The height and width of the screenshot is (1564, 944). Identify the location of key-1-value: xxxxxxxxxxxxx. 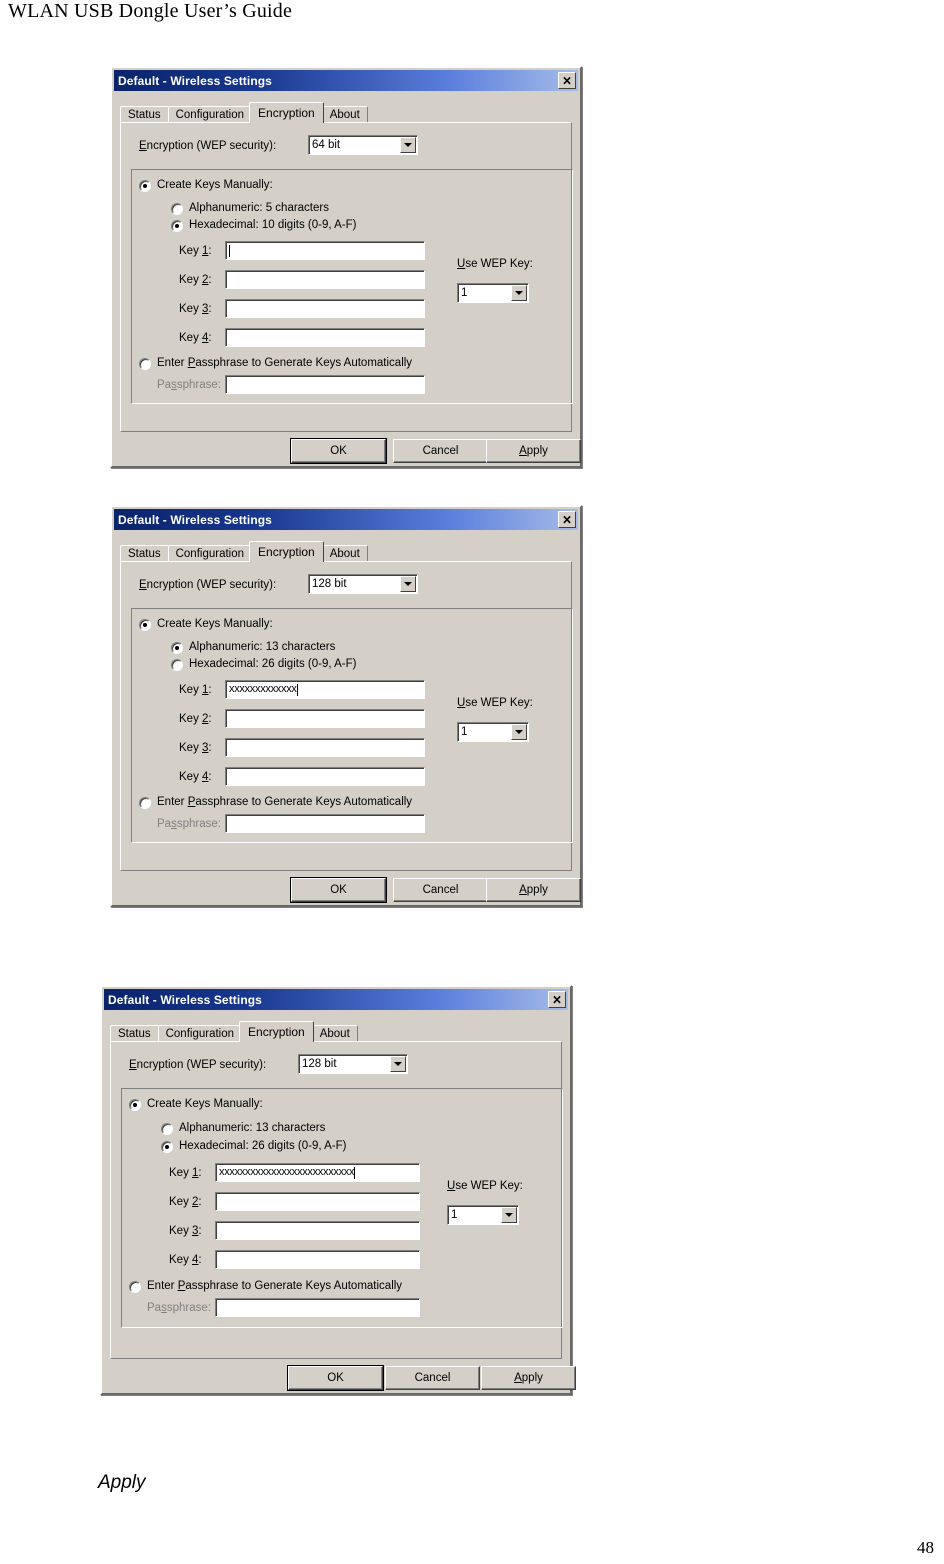
(263, 689).